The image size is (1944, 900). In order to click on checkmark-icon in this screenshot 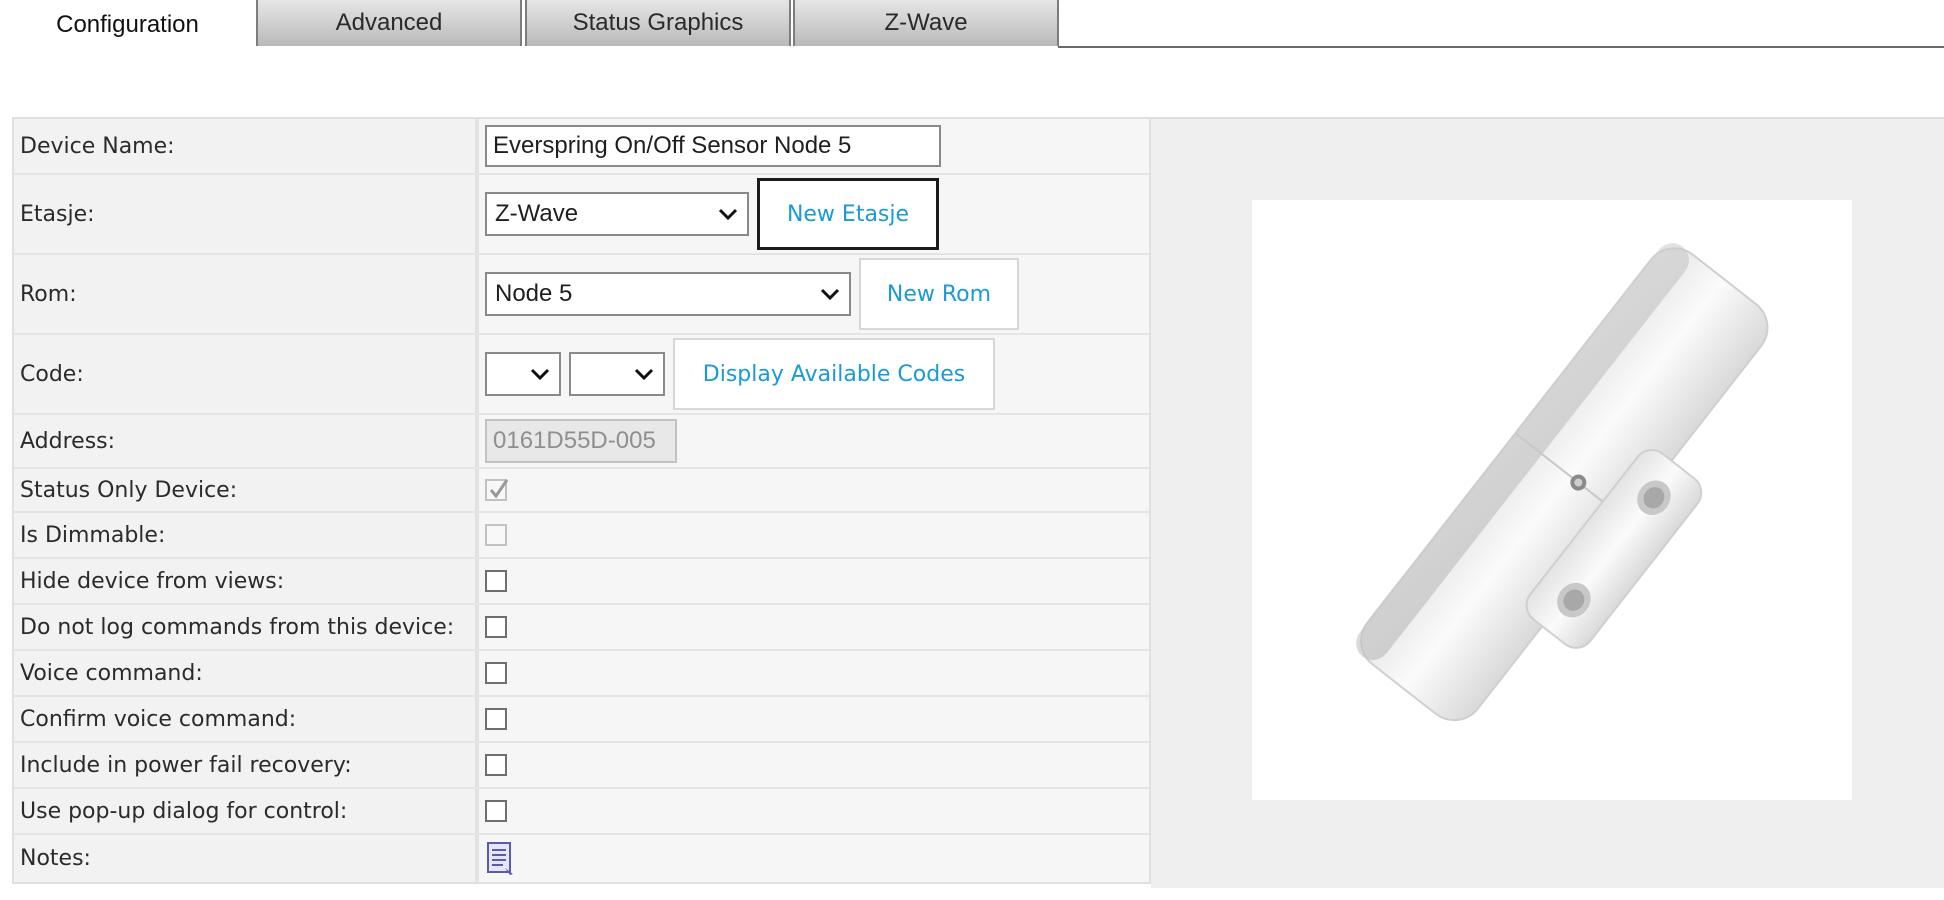, I will do `click(499, 489)`.